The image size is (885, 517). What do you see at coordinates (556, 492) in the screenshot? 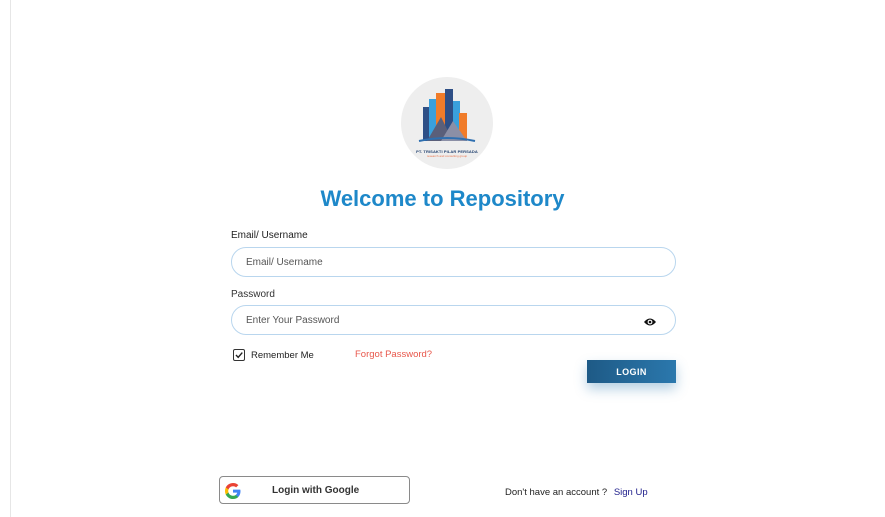
I see `signup-prompt: Don't have an account ?` at bounding box center [556, 492].